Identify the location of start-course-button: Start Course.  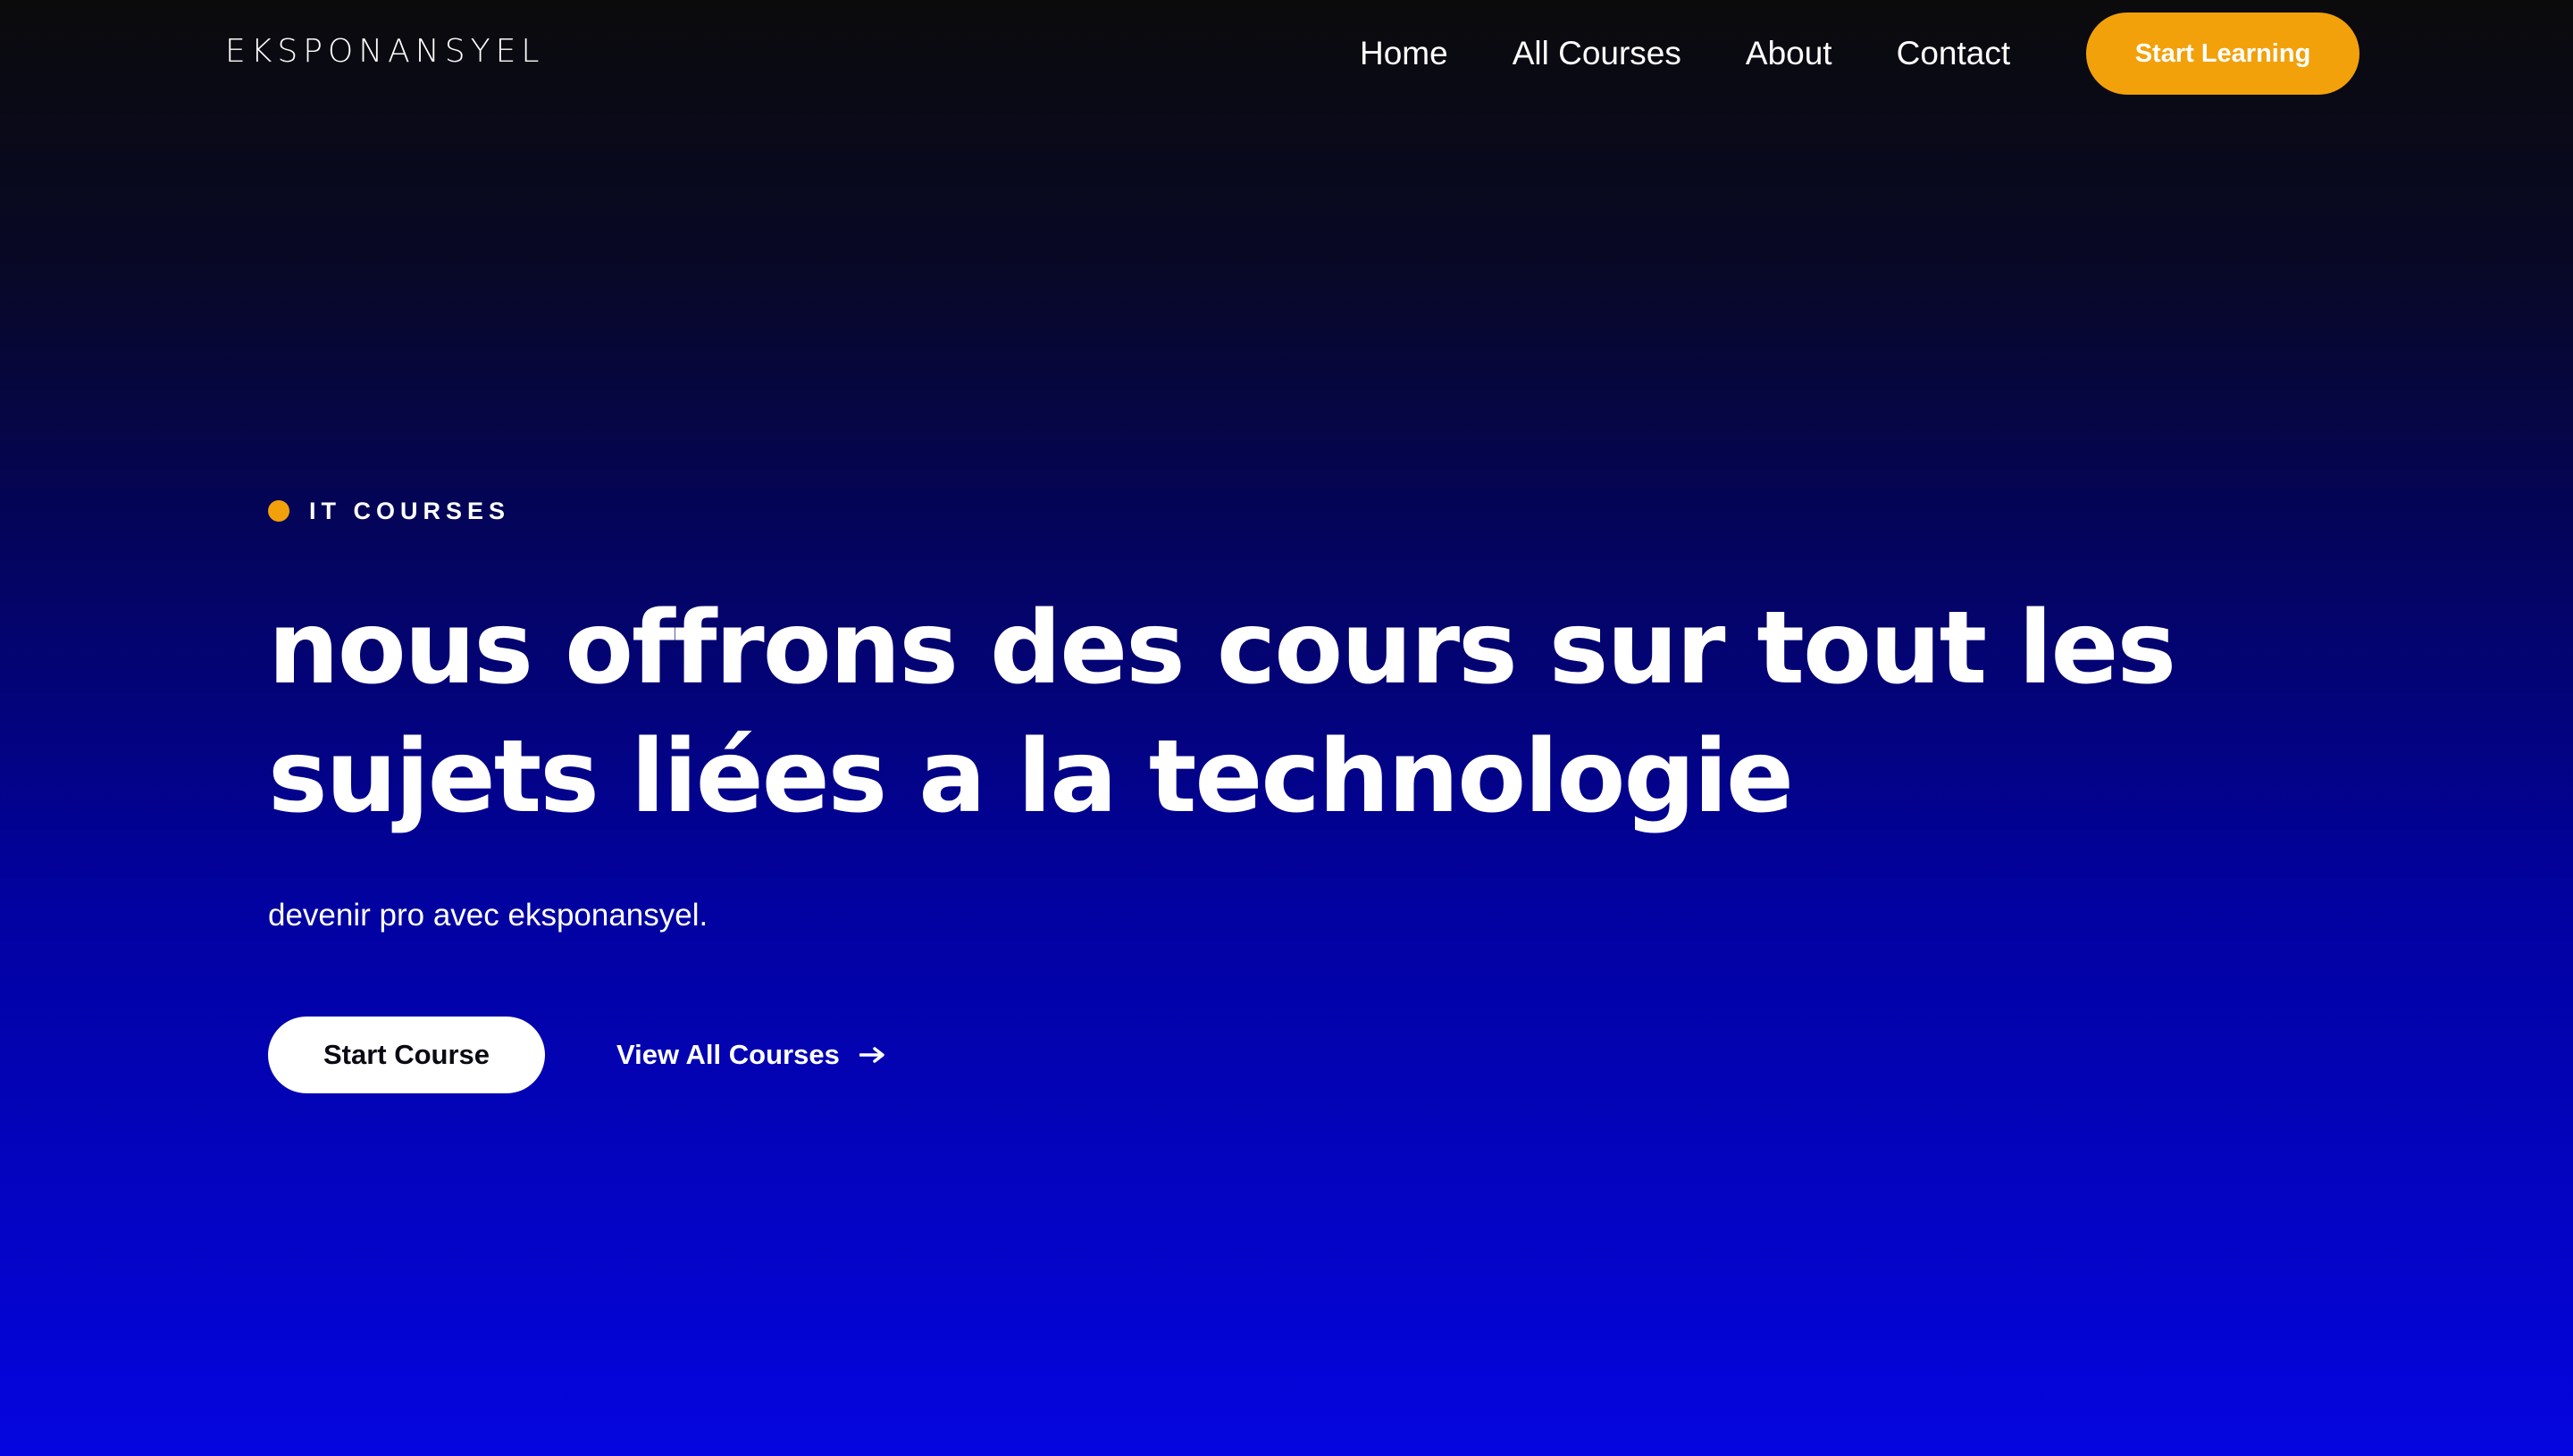
(406, 1055).